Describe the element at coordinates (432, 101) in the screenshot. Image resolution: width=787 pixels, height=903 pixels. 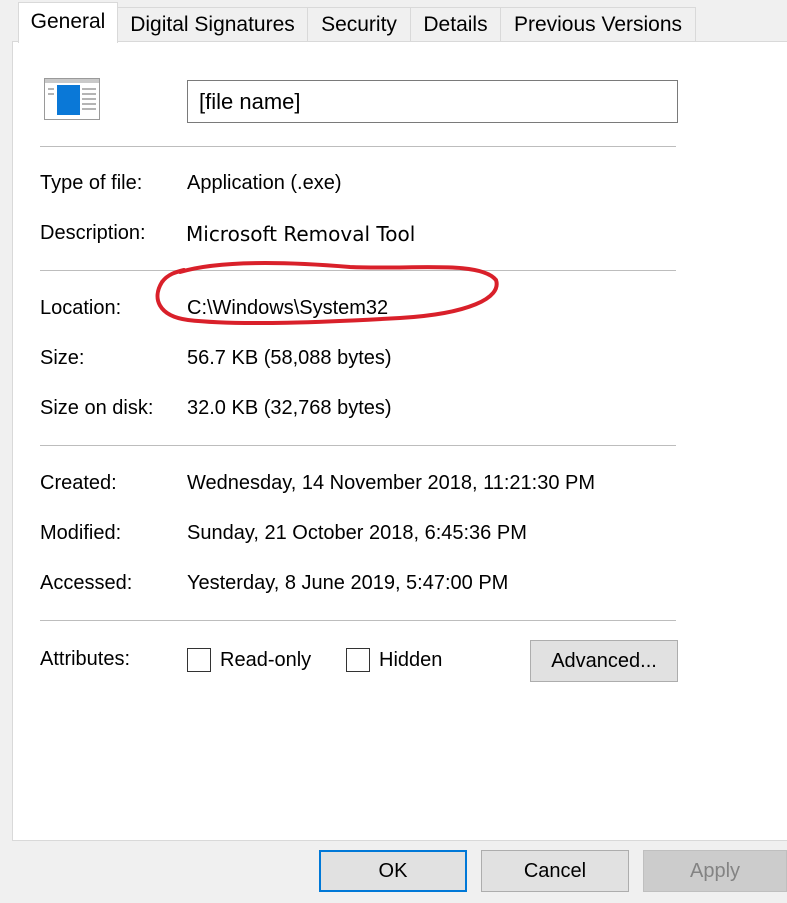
I see `file-name-input` at that location.